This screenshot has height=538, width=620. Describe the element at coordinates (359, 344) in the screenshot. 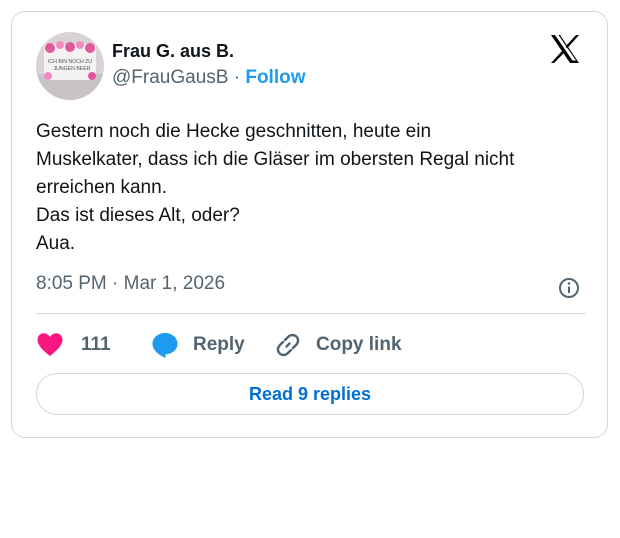

I see `copy-link-label: Copy link` at that location.